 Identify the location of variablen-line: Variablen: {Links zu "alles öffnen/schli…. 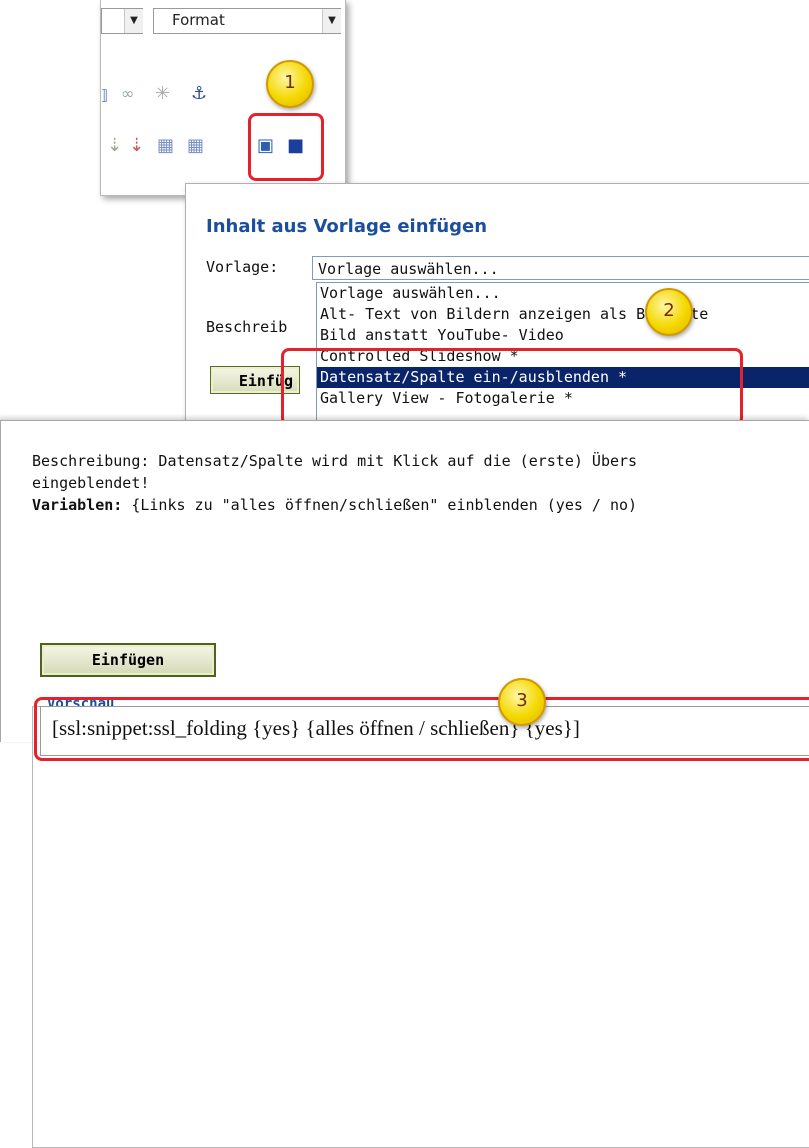
(334, 505).